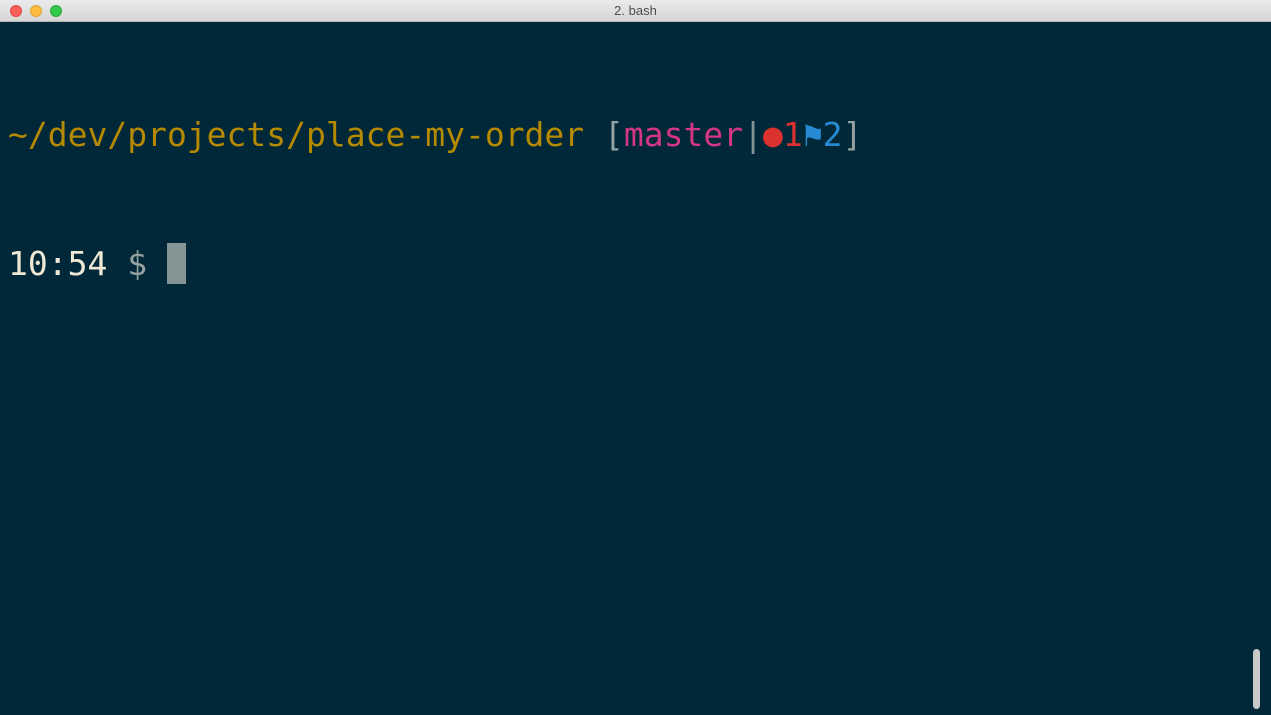  I want to click on title-bar: 2. bash, so click(635, 11).